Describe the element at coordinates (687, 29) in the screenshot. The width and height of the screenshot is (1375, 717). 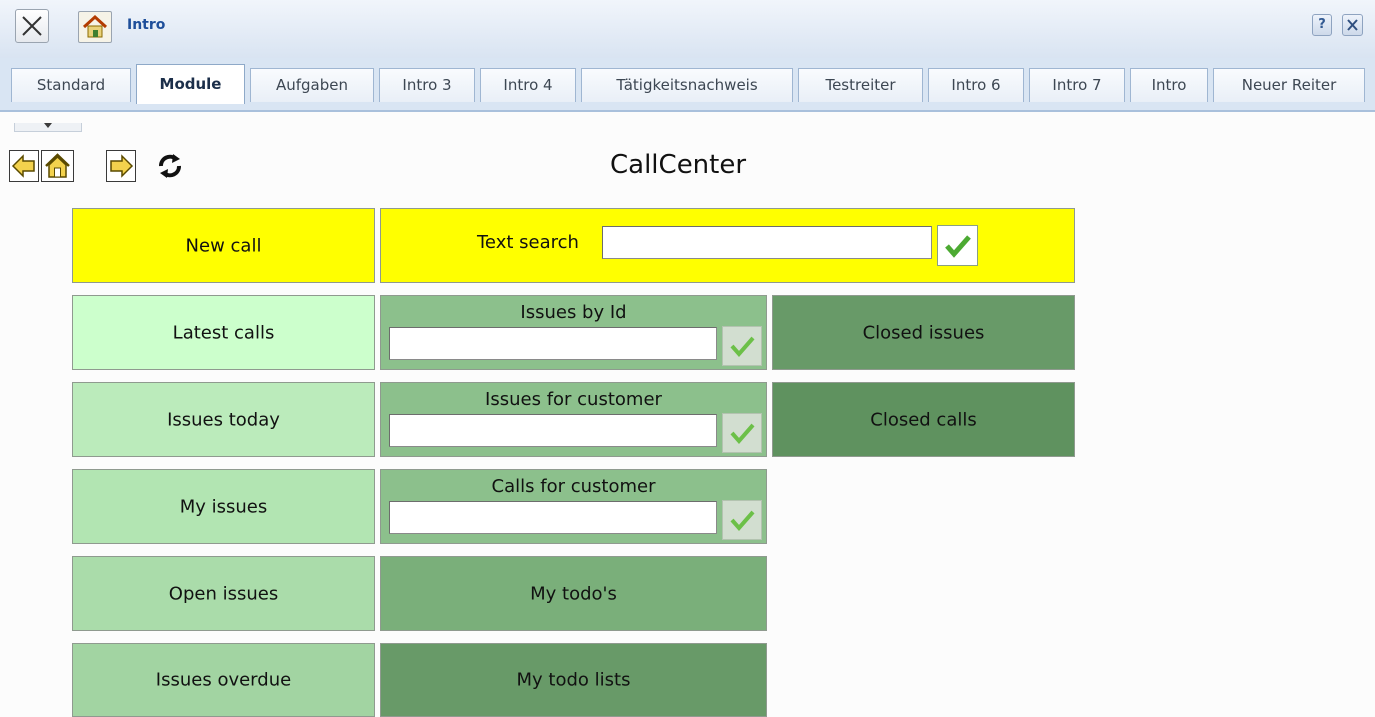
I see `window-titlebar: Intro ?` at that location.